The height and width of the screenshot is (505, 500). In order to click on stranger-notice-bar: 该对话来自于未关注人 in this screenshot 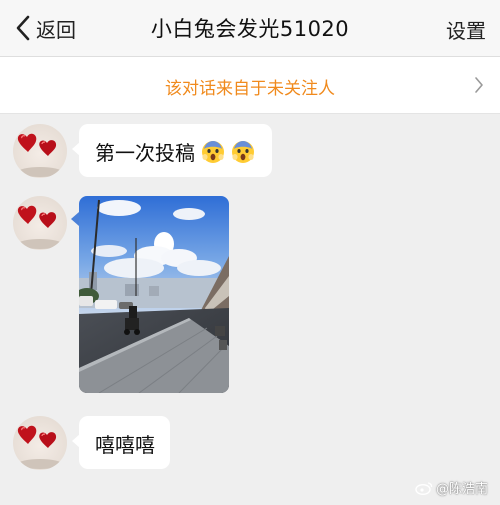, I will do `click(250, 85)`.